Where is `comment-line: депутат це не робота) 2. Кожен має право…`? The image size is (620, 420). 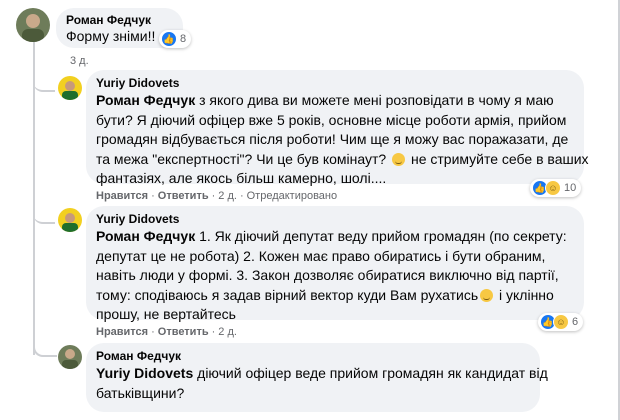
comment-line: депутат це не робота) 2. Кожен має право… is located at coordinates (331, 257).